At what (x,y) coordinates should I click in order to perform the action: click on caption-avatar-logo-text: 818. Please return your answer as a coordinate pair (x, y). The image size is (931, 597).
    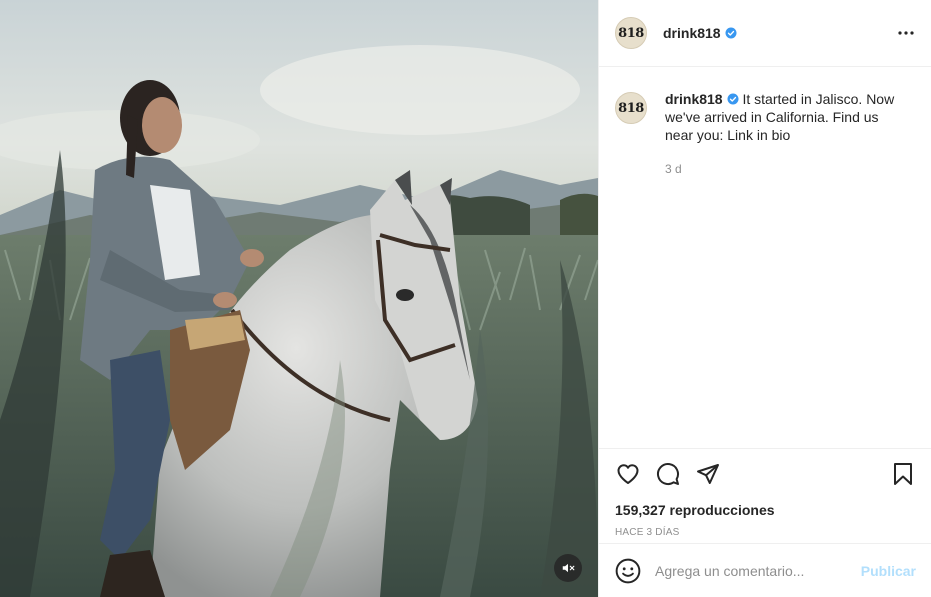
    Looking at the image, I should click on (631, 108).